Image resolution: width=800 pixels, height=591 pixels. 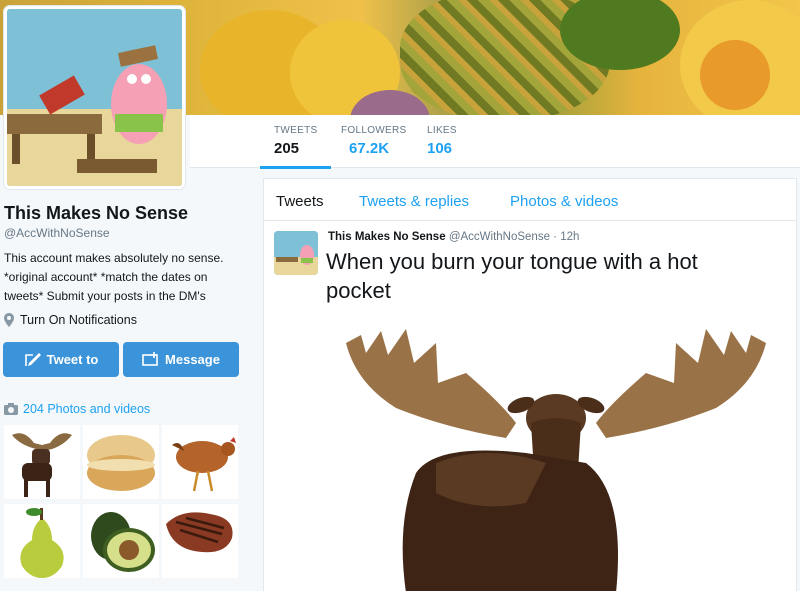 I want to click on tweet-to-label: Tweet to, so click(x=72, y=359).